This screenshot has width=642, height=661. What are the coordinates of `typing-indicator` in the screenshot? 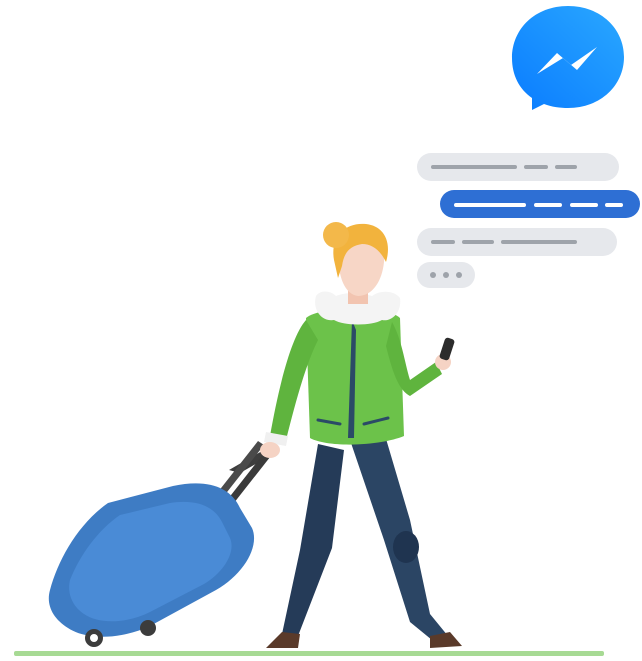 It's located at (446, 275).